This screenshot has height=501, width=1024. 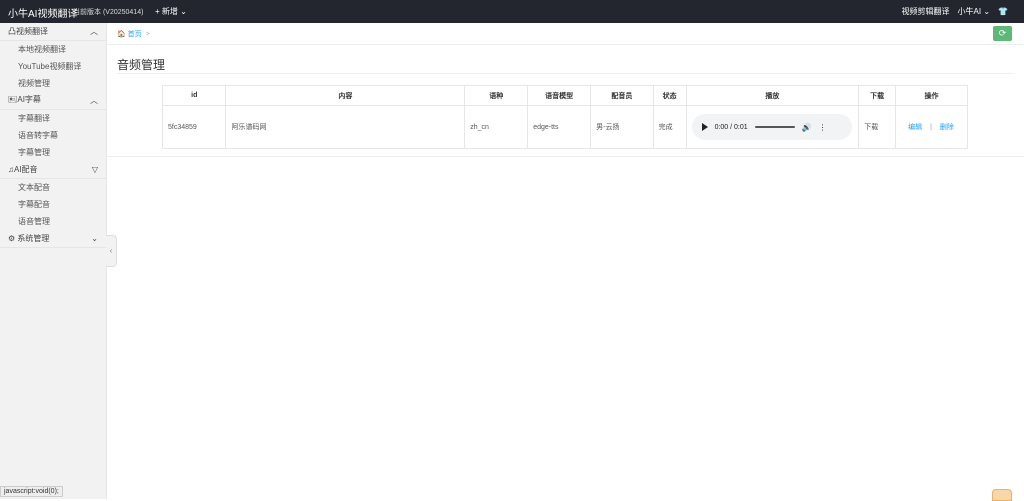 What do you see at coordinates (565, 73) in the screenshot?
I see `title-divider` at bounding box center [565, 73].